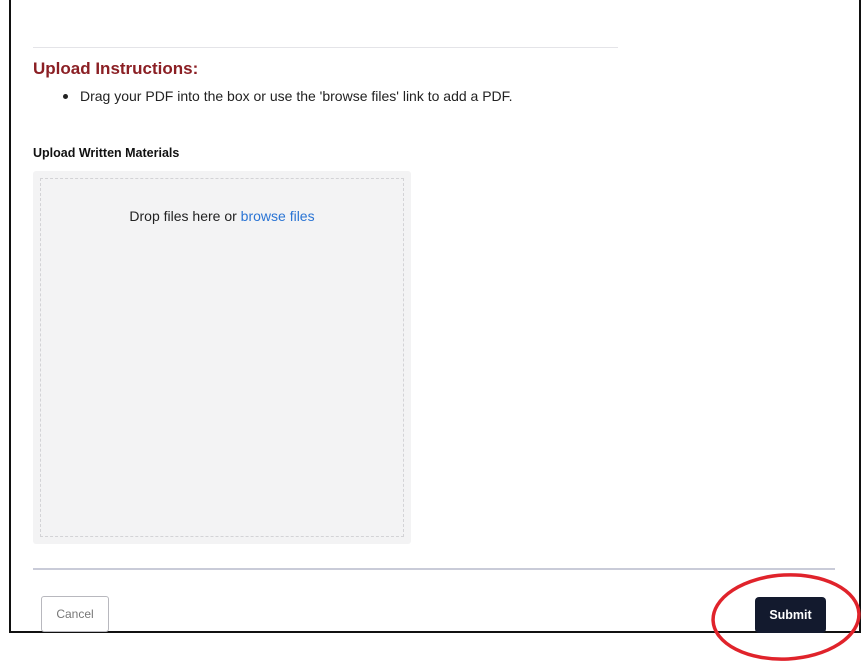 This screenshot has width=868, height=666. I want to click on top-divider, so click(325, 47).